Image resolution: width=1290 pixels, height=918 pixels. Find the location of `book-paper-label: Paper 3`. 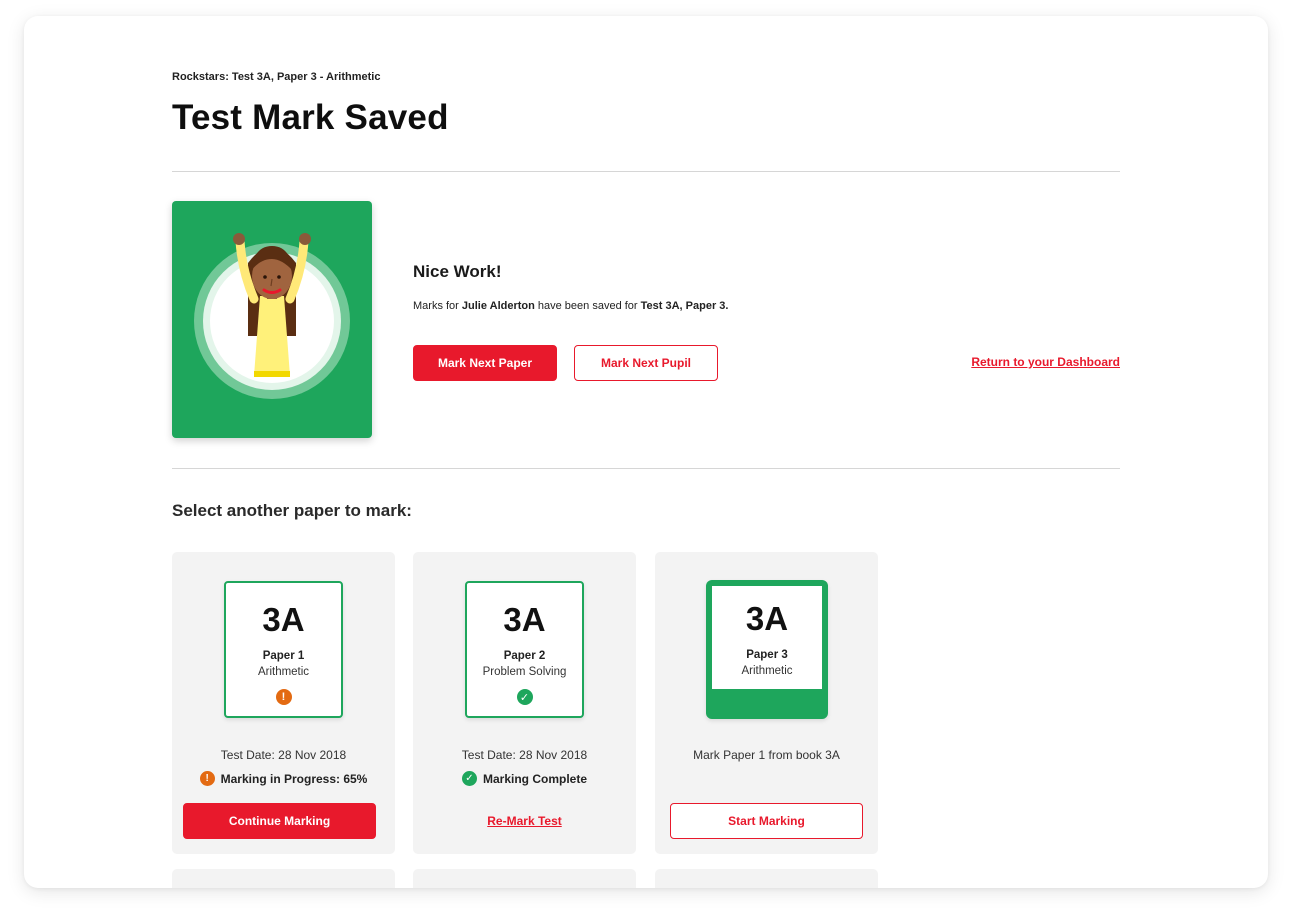

book-paper-label: Paper 3 is located at coordinates (767, 655).